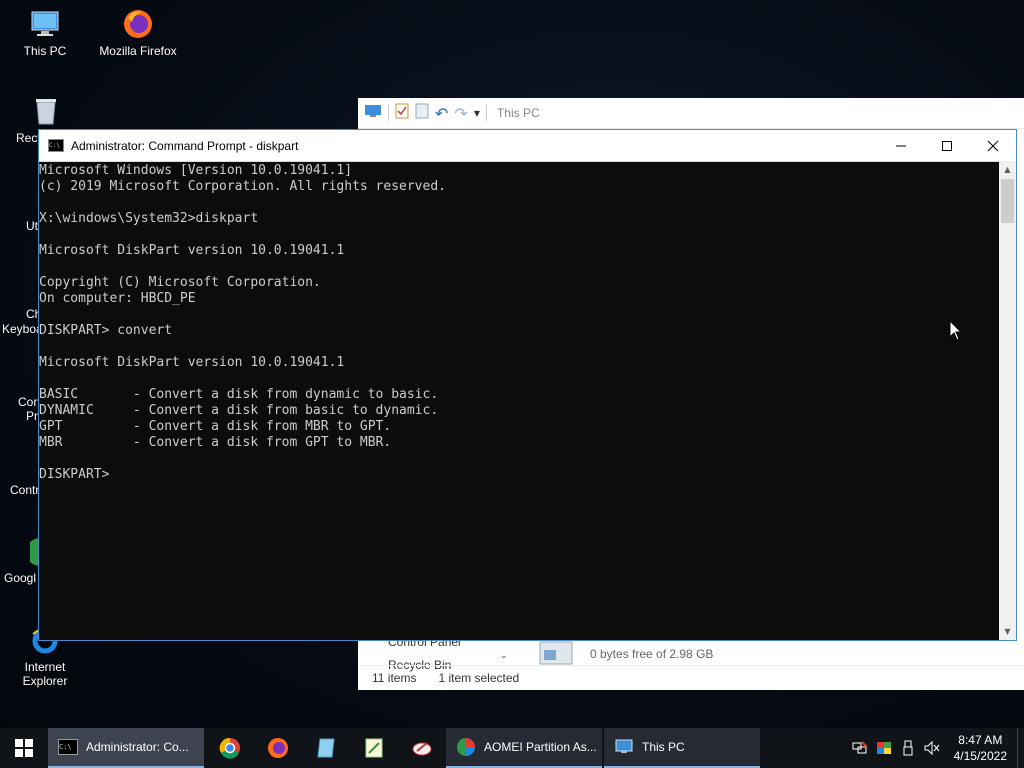 Image resolution: width=1024 pixels, height=768 pixels. Describe the element at coordinates (402, 113) in the screenshot. I see `properties-icon` at that location.